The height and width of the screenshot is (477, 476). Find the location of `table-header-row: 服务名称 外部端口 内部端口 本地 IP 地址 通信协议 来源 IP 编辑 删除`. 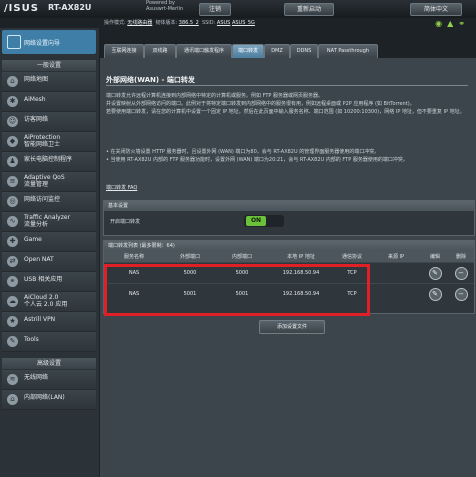

table-header-row: 服务名称 外部端口 内部端口 本地 IP 地址 通信协议 来源 IP 编辑 删除 is located at coordinates (289, 257).